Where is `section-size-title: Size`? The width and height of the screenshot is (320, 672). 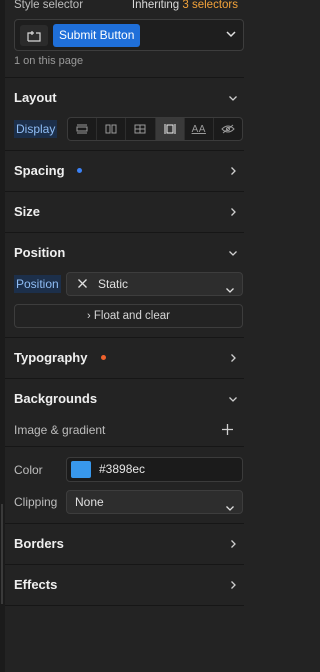 section-size-title: Size is located at coordinates (27, 211).